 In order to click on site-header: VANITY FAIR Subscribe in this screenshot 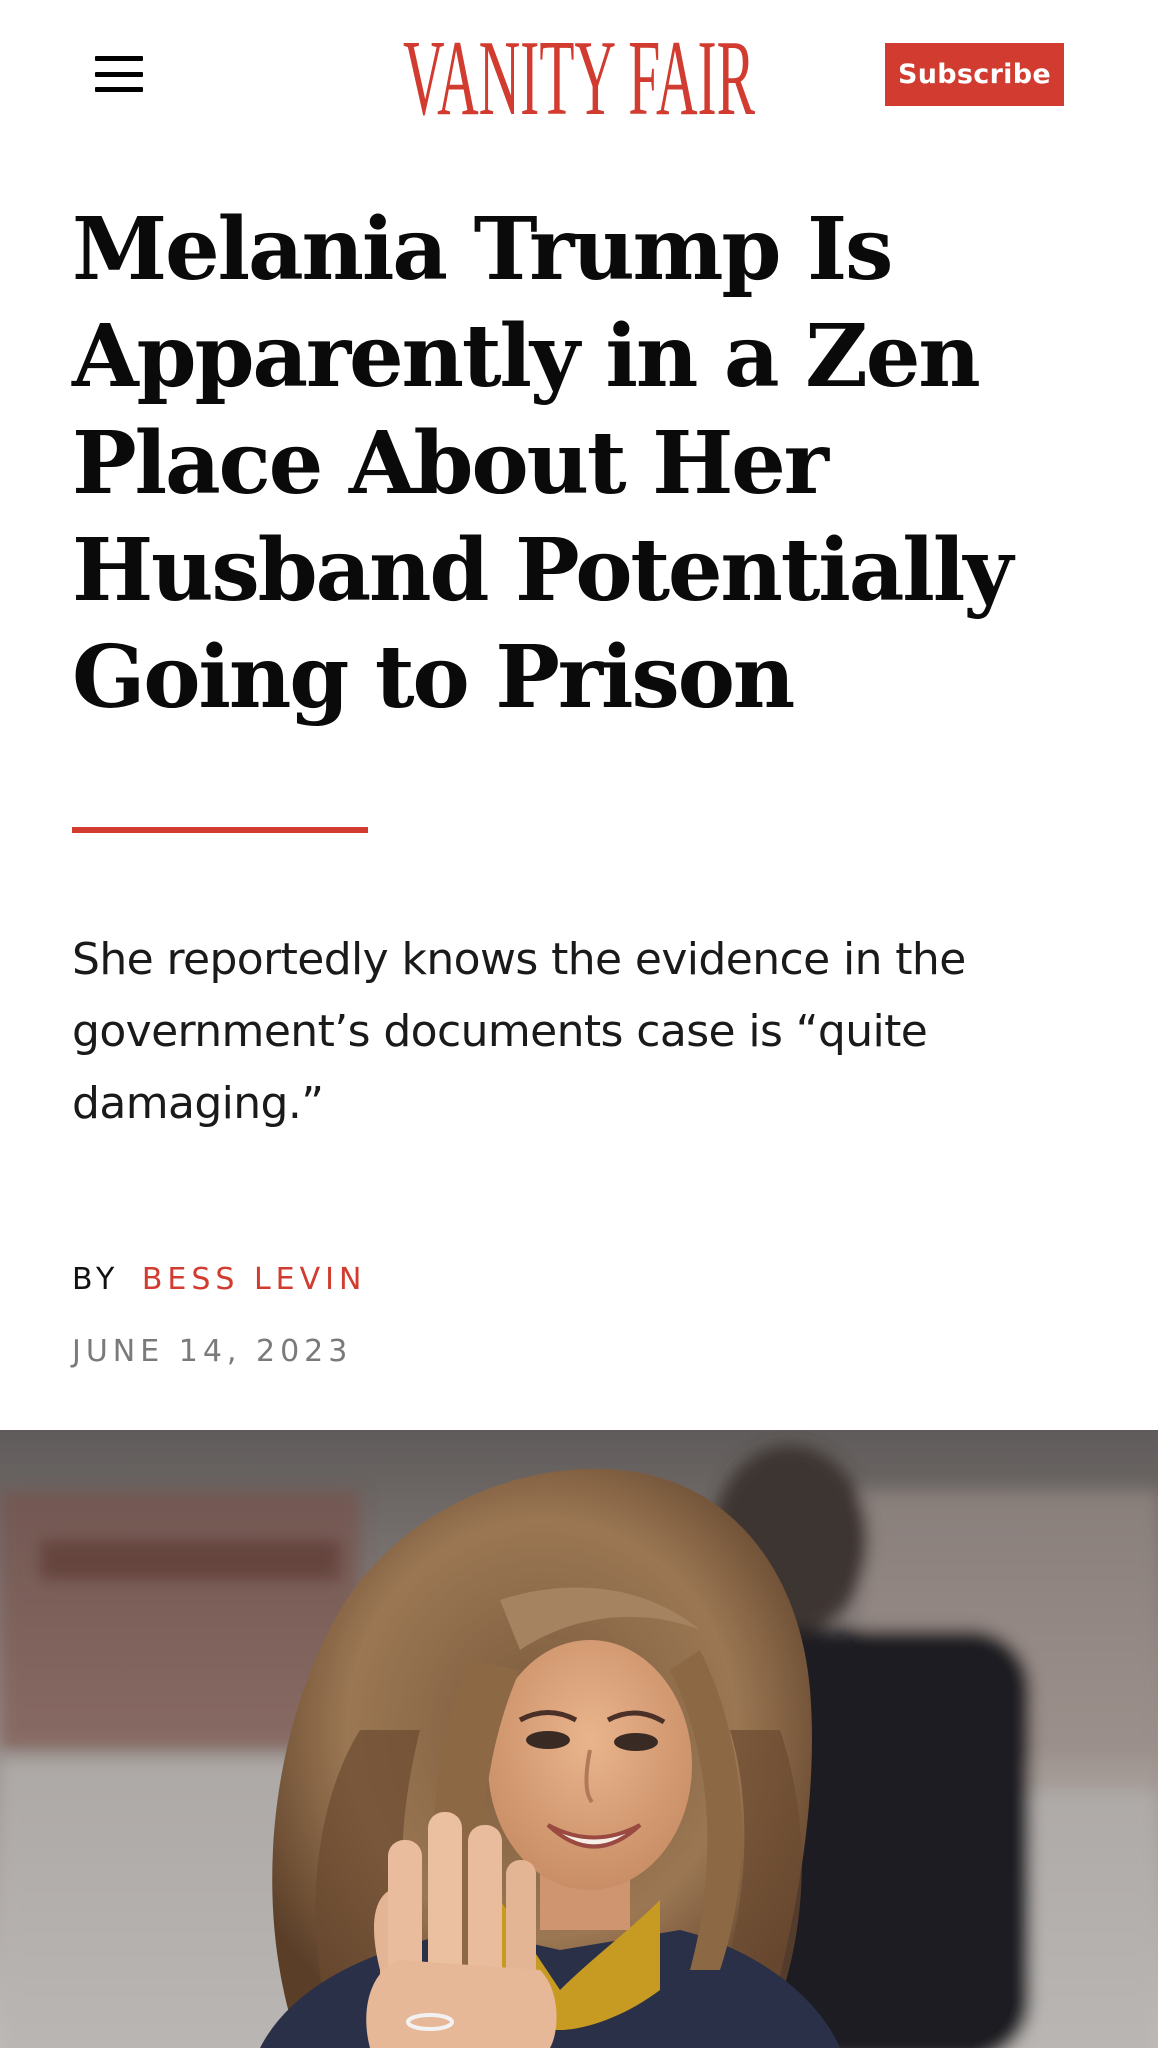, I will do `click(579, 74)`.